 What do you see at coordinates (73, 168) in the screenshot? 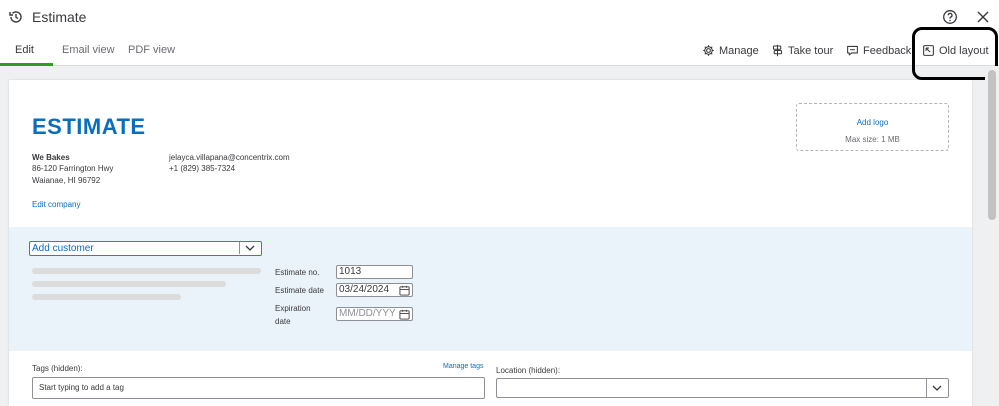
I see `company-address-line1: 86-120 Farrington Hwy` at bounding box center [73, 168].